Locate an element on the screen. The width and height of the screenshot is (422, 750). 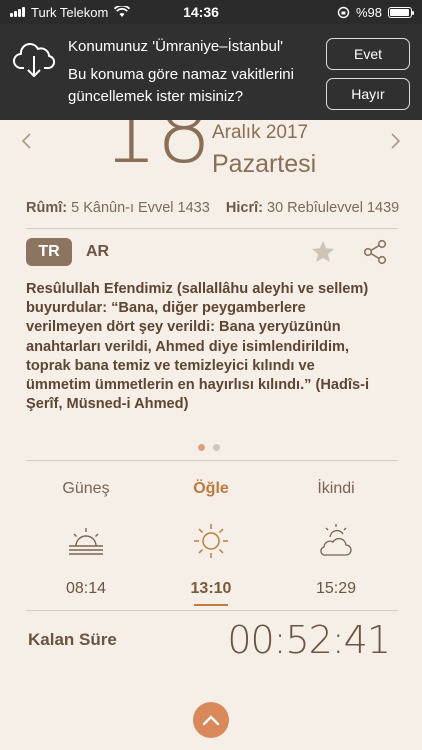
lang-ar-button: AR is located at coordinates (97, 252).